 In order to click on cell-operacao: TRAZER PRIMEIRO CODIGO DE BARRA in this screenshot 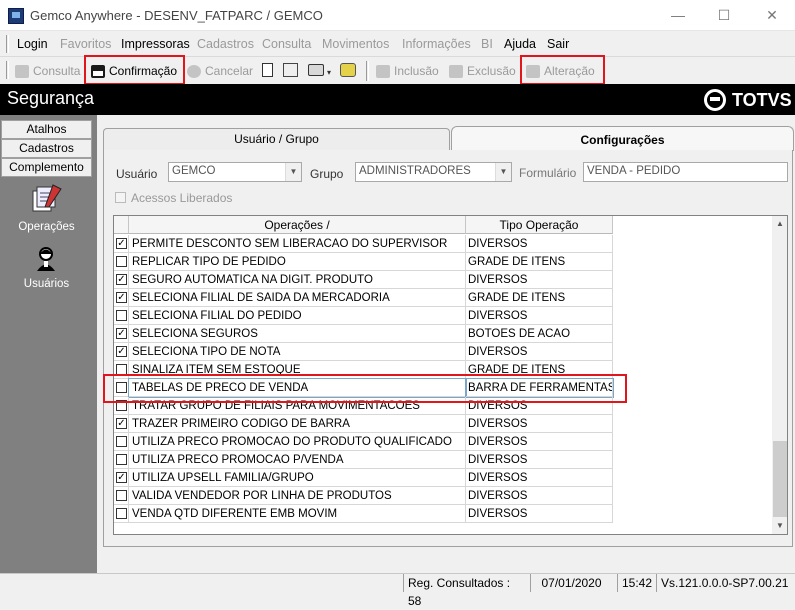, I will do `click(297, 424)`.